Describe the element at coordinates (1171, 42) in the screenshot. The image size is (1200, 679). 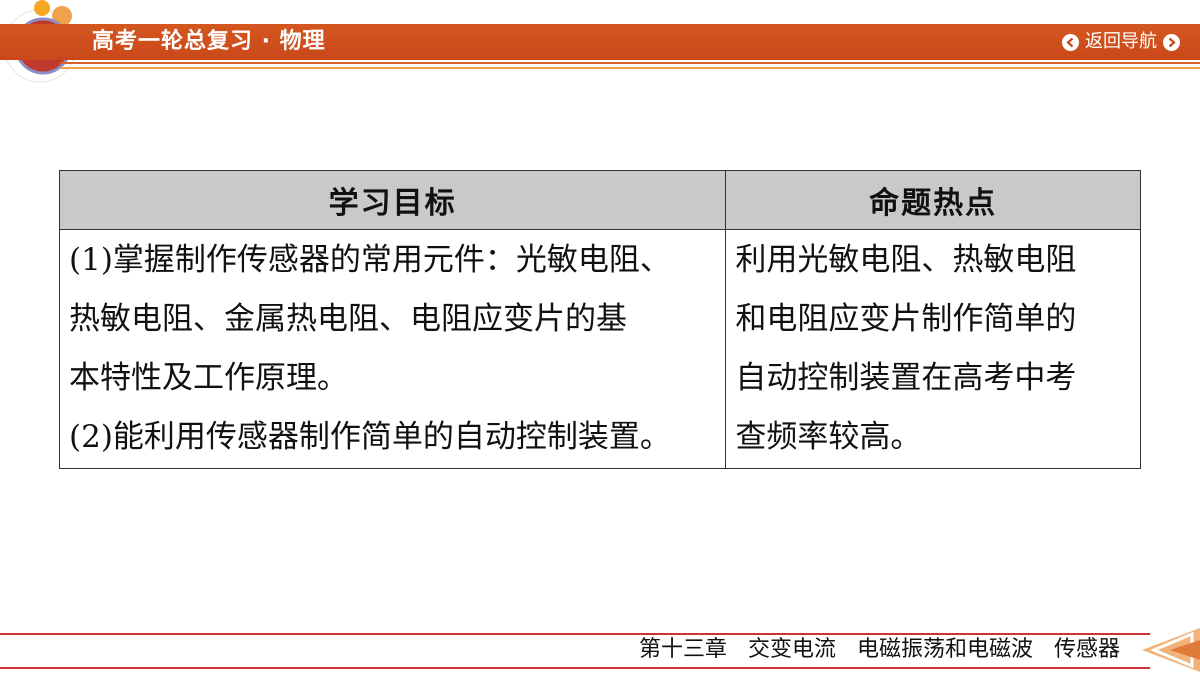
I see `arrow-right-icon` at that location.